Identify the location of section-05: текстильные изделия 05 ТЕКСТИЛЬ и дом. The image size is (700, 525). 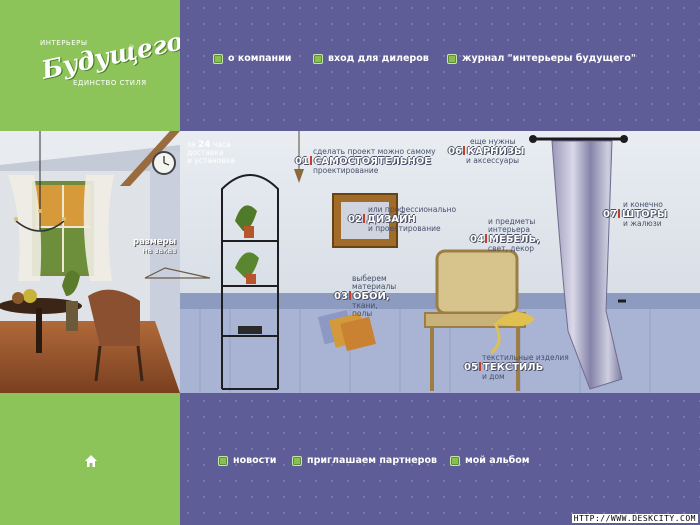
(516, 367).